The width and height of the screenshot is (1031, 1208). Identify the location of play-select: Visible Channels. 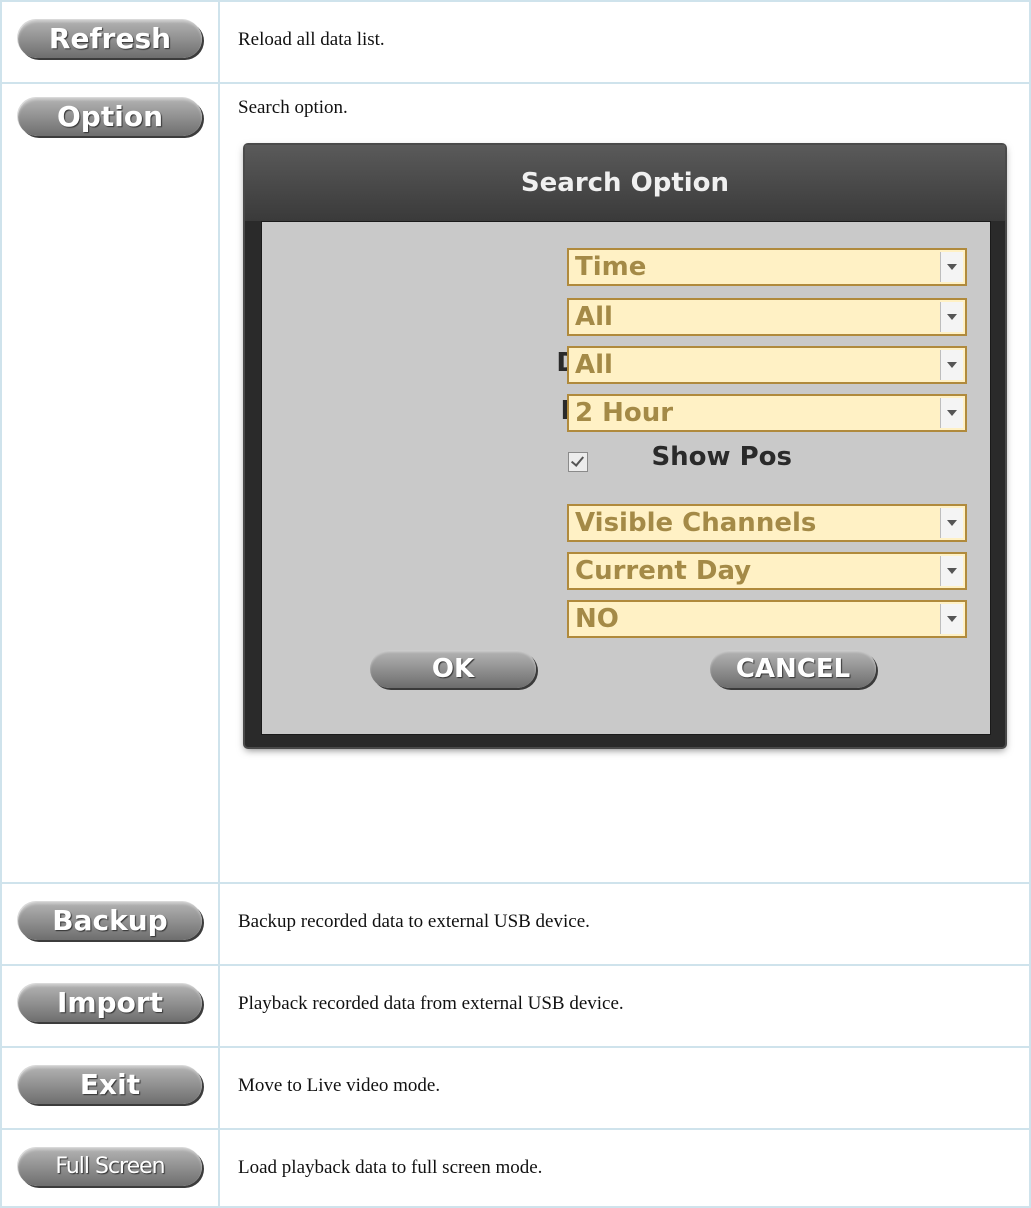
(767, 523).